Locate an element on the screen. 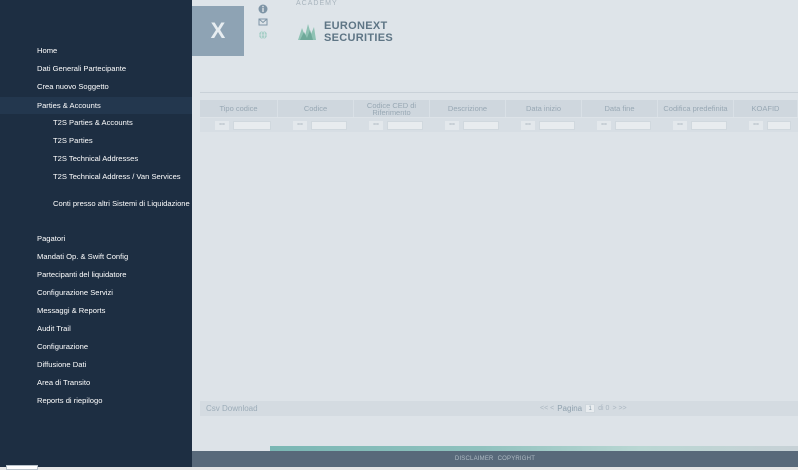 This screenshot has height=470, width=798. sidebar-item-area-transito: Area di Transito is located at coordinates (96, 382).